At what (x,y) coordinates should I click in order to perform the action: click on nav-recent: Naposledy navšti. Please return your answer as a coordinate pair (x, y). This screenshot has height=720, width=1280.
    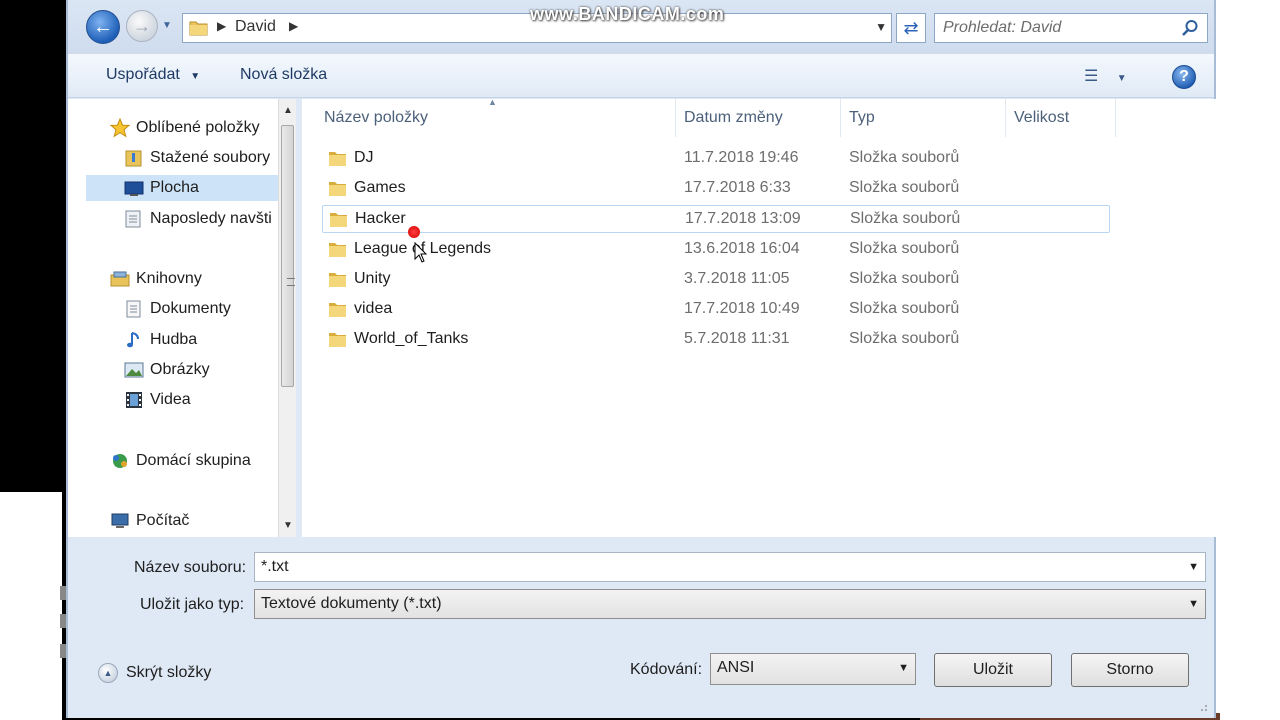
    Looking at the image, I should click on (198, 219).